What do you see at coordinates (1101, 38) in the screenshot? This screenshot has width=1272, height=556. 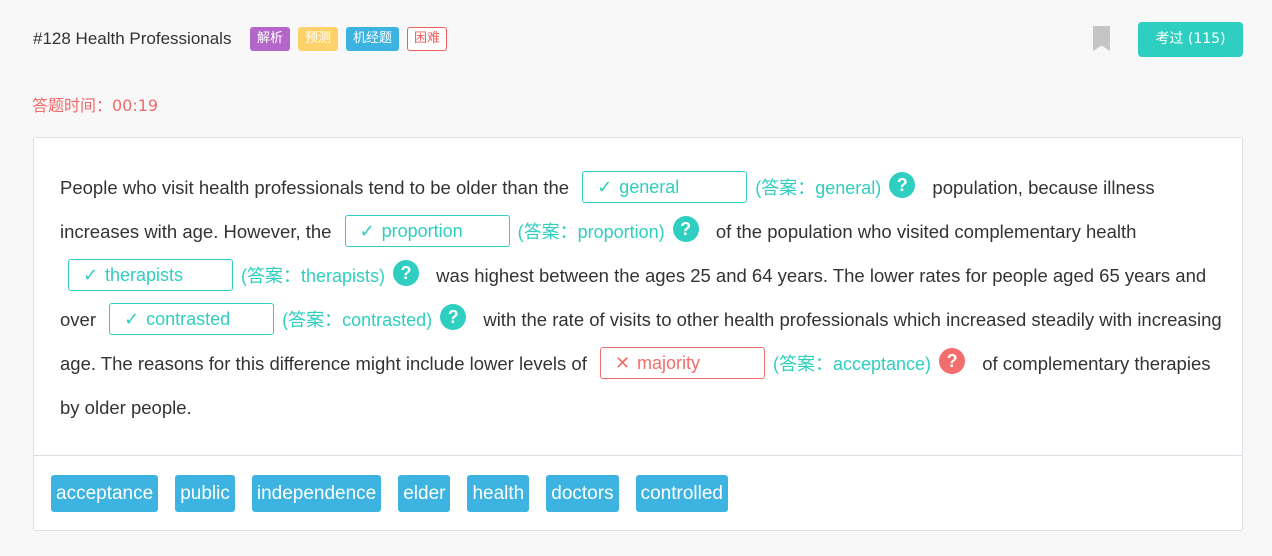 I see `bookmark-icon` at bounding box center [1101, 38].